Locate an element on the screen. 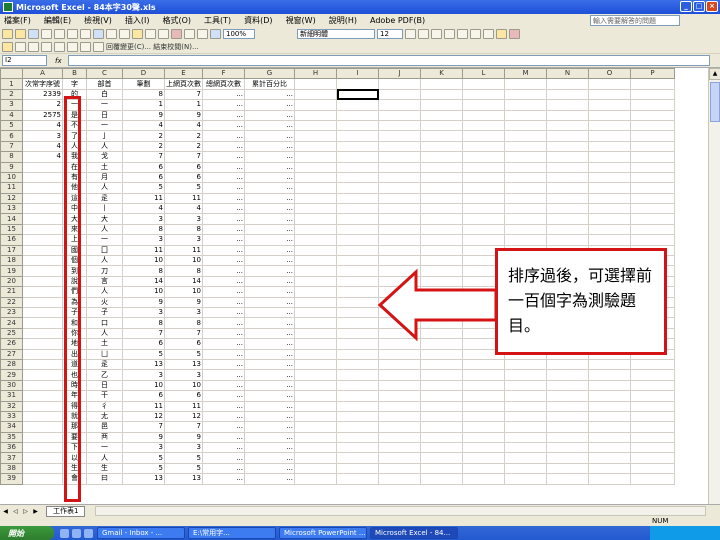  cell: 要 is located at coordinates (74, 437).